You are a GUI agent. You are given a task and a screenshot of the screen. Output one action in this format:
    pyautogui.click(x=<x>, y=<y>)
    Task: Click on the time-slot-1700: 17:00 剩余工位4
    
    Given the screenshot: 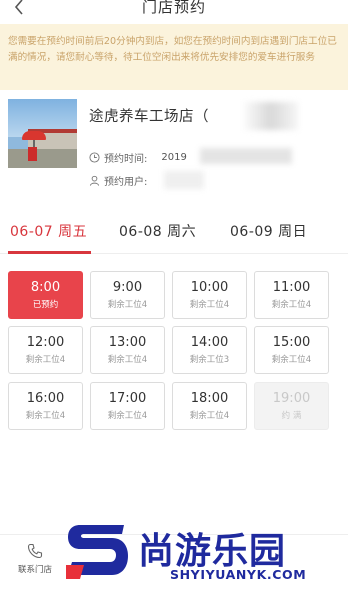 What is the action you would take?
    pyautogui.click(x=127, y=406)
    